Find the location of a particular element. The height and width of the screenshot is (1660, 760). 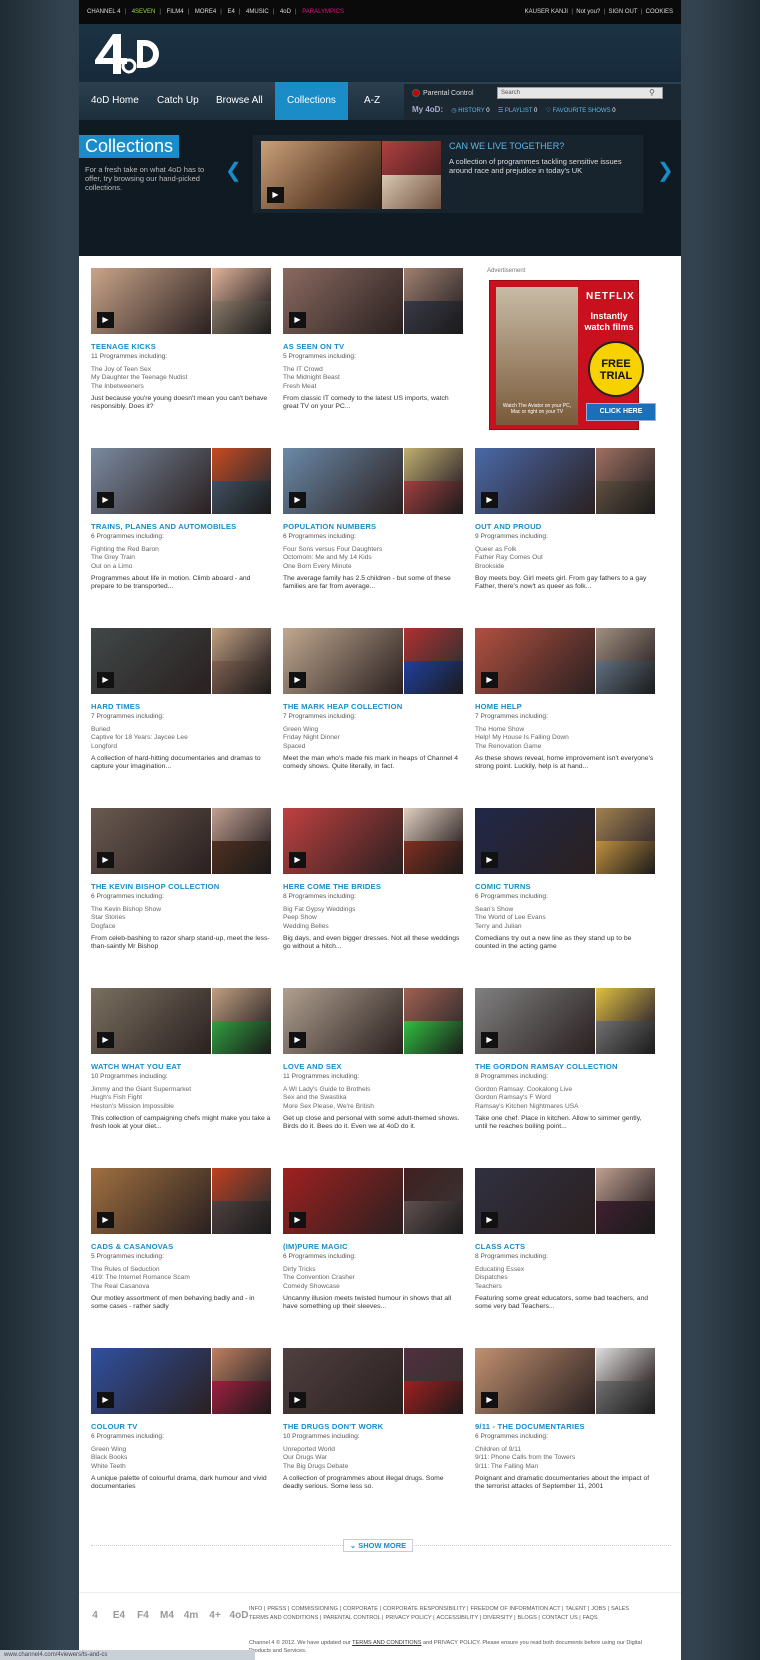

parental-control: Parental Control is located at coordinates (443, 93).